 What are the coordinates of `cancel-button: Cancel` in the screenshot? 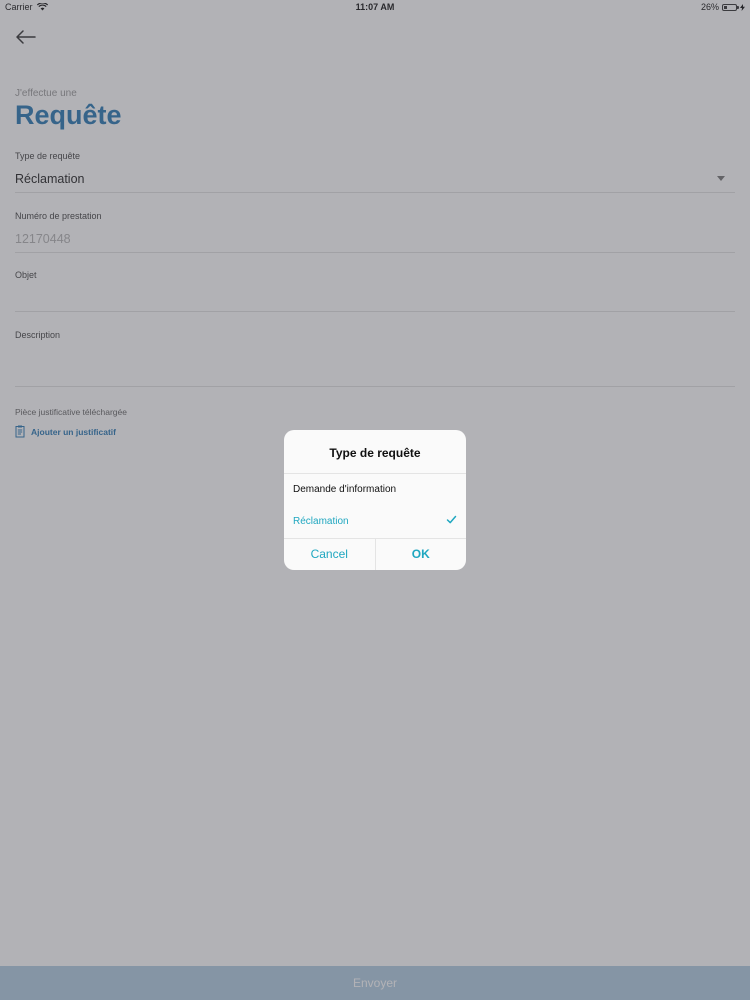 It's located at (329, 554).